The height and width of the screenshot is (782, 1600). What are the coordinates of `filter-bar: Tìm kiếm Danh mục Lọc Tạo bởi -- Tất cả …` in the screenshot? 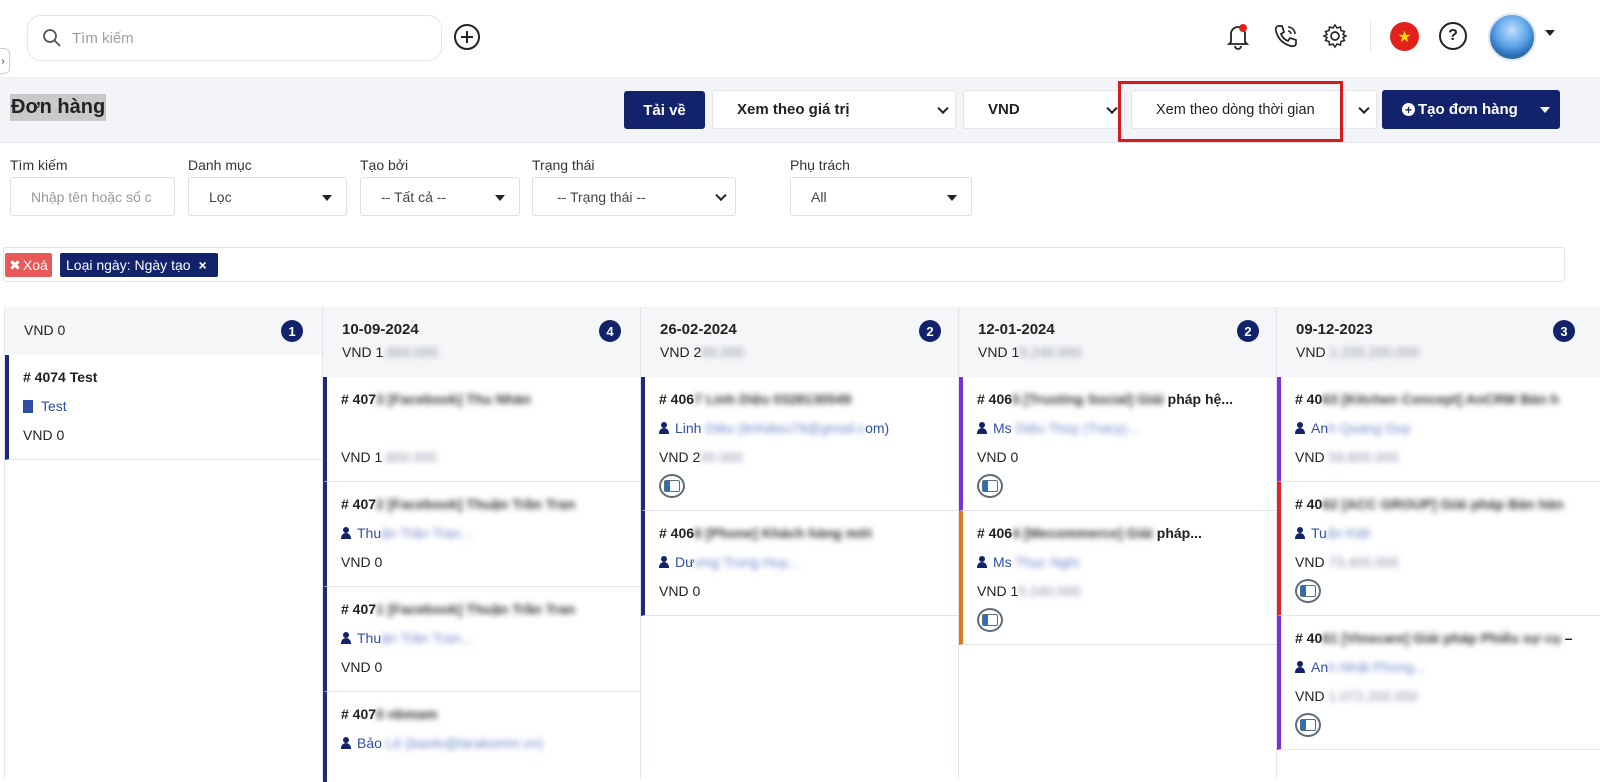 It's located at (800, 193).